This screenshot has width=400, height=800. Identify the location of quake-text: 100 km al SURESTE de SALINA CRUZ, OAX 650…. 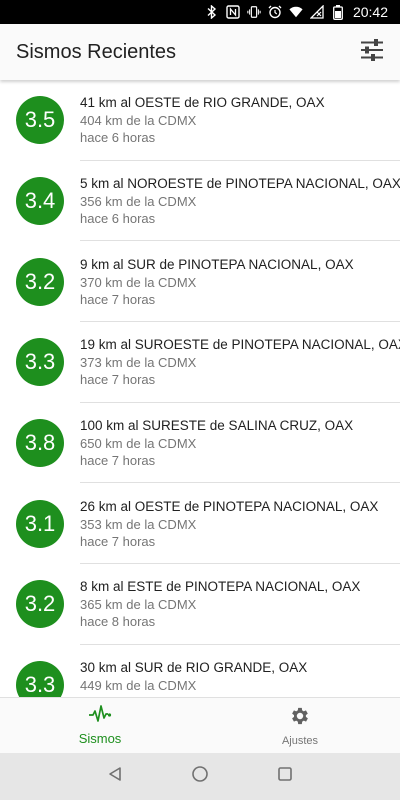
(240, 443).